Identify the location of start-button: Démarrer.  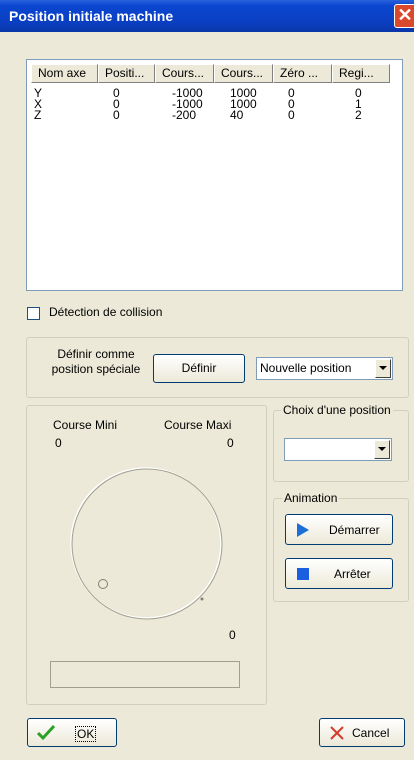
(339, 529).